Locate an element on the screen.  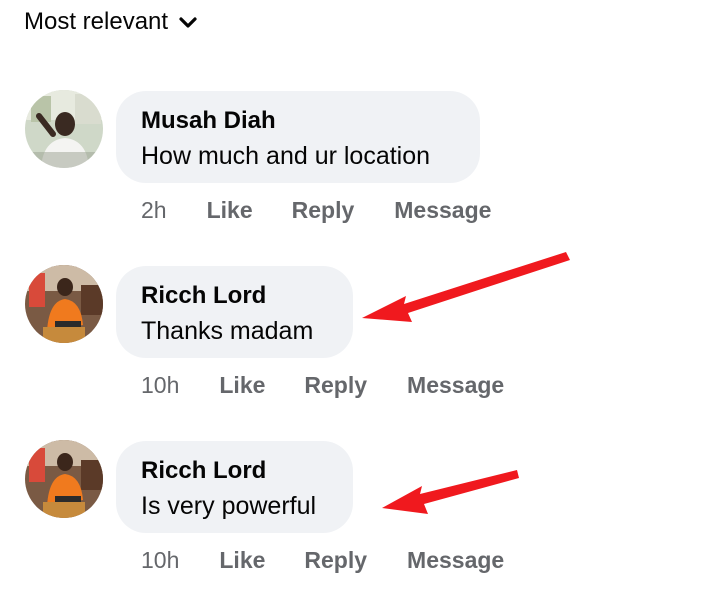
comment-bubble: Ricch Lord Thanks madam is located at coordinates (234, 312).